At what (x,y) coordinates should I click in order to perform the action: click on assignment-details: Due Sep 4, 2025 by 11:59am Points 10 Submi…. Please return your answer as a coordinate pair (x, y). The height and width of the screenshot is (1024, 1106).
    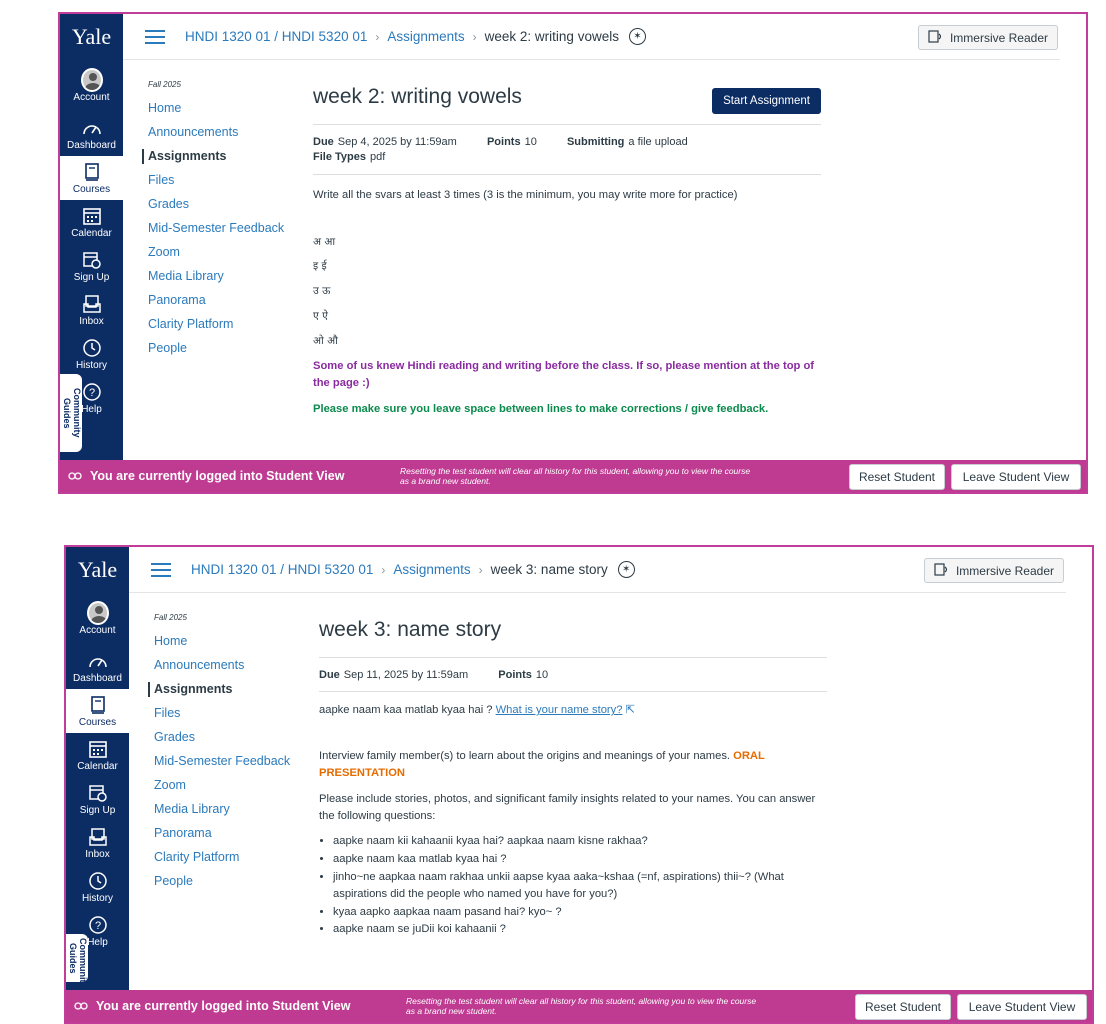
    Looking at the image, I should click on (567, 149).